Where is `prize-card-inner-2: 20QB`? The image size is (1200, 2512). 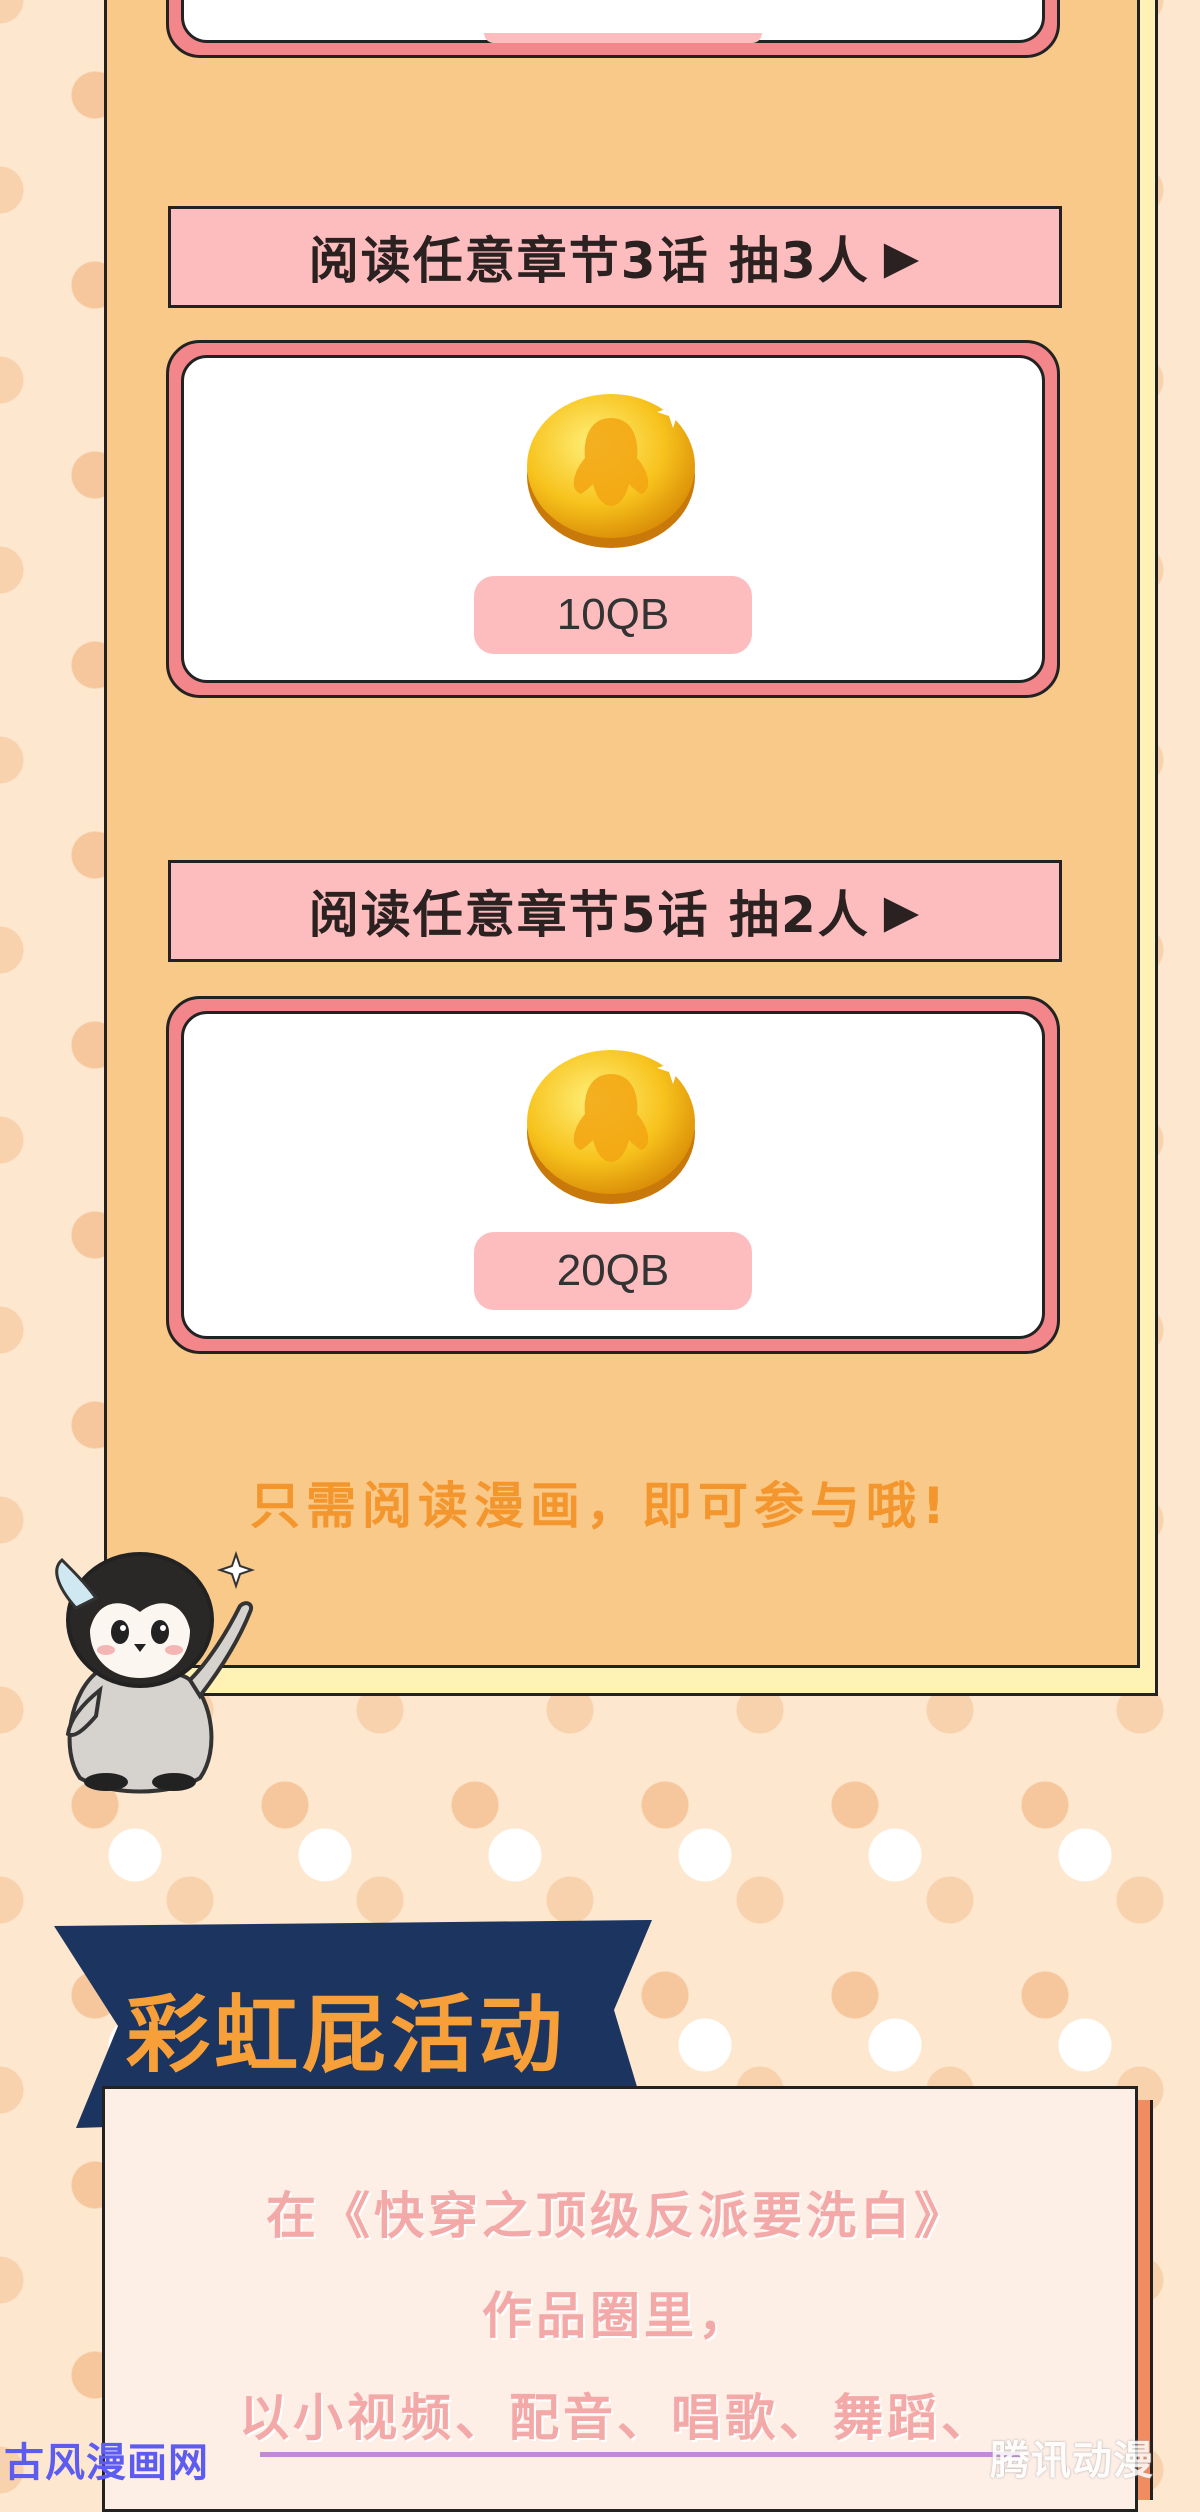 prize-card-inner-2: 20QB is located at coordinates (613, 1175).